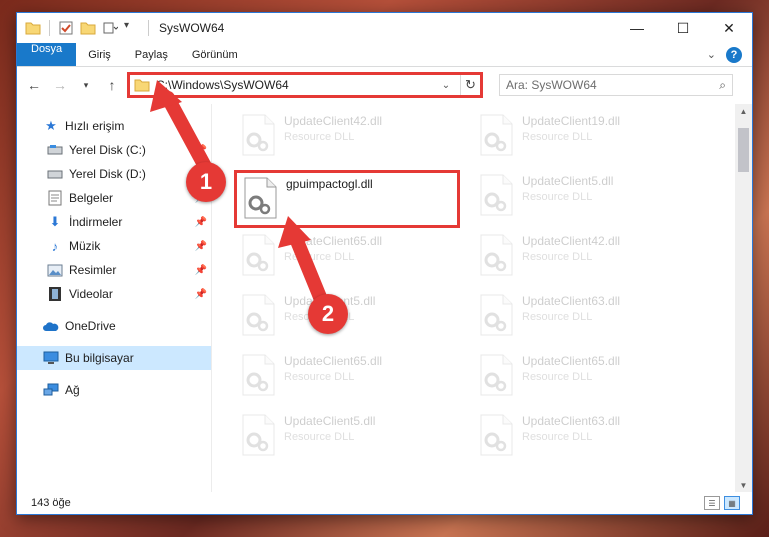  I want to click on sidebar-item-local-disk-d: Yerel Disk (D:), so click(114, 174).